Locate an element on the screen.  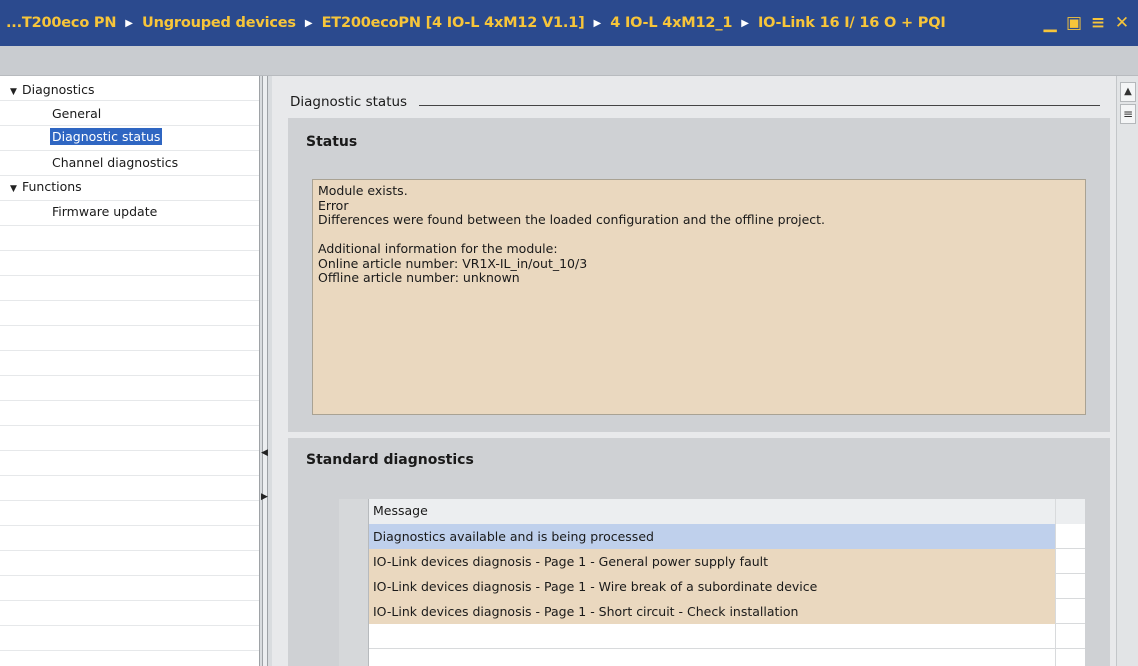
scroll-thumb-grip-icon: ≡ is located at coordinates (1128, 114).